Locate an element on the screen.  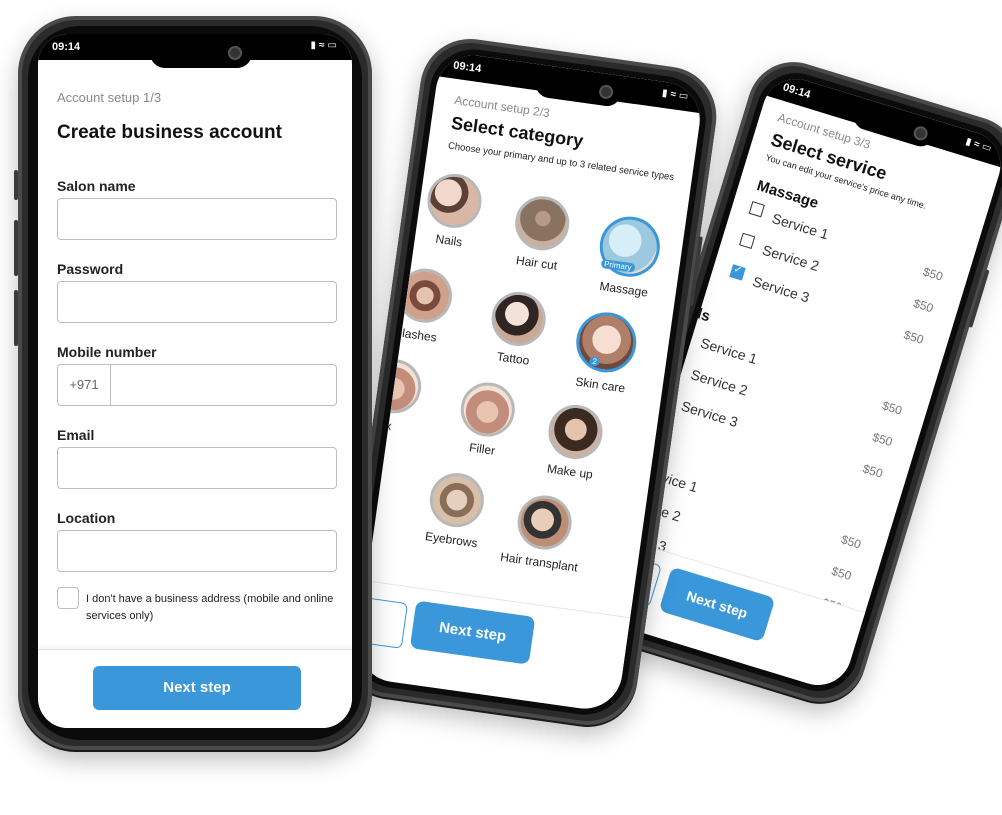
category-label: Make up is located at coordinates (570, 471).